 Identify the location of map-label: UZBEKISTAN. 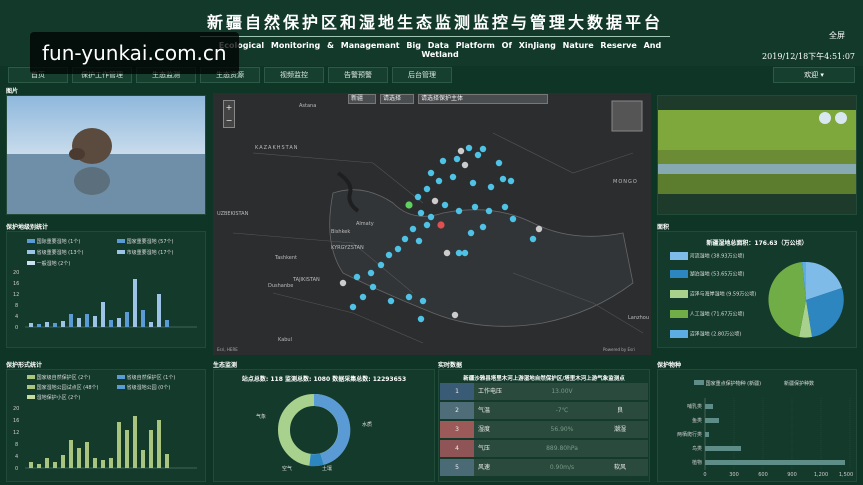
(233, 214).